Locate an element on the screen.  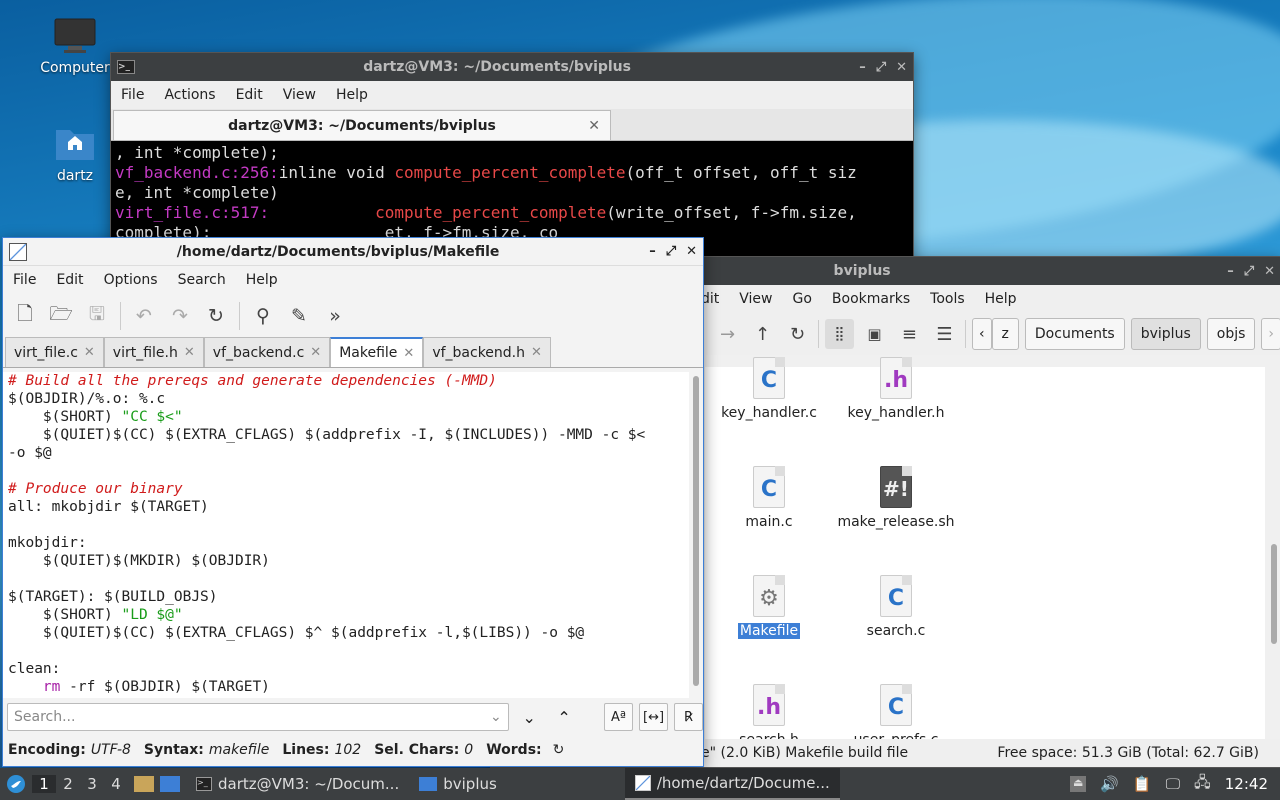
file-item: #! make_release.sh is located at coordinates (896, 498).